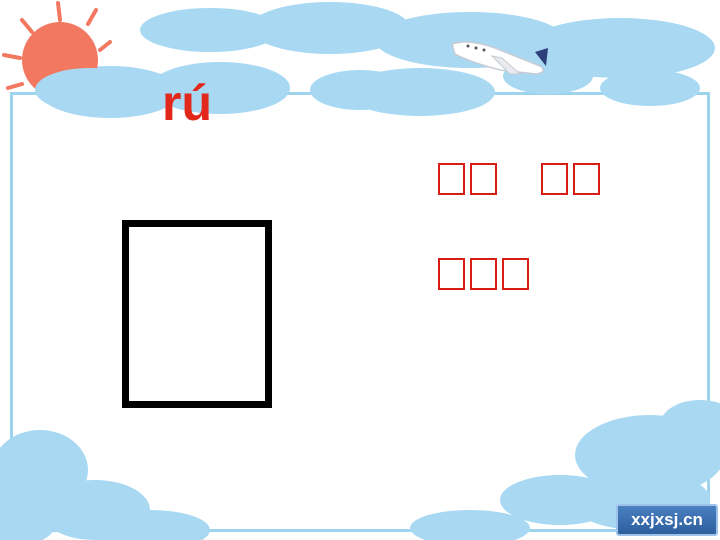  Describe the element at coordinates (499, 58) in the screenshot. I see `airplane-icon` at that location.